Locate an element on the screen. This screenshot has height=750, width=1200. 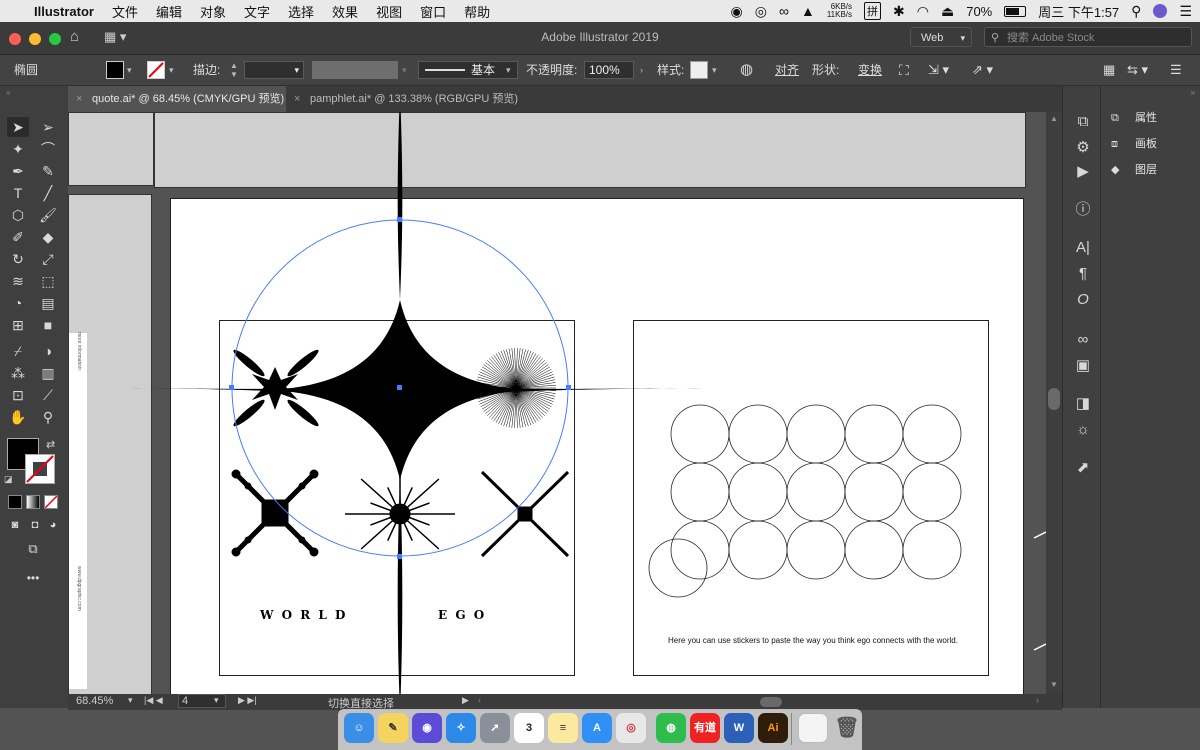
variable-width-profile is located at coordinates (355, 70).